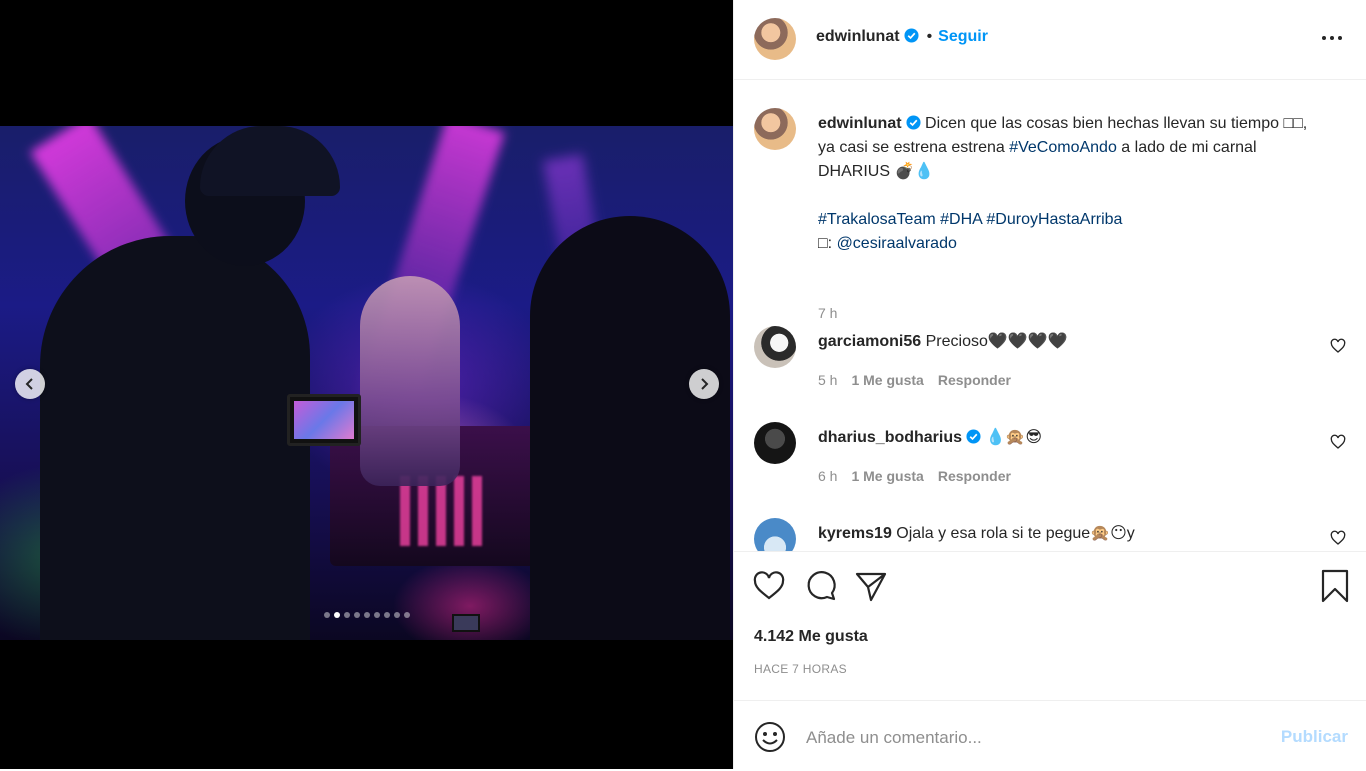 The image size is (1366, 771). I want to click on chevron-left-icon, so click(29, 384).